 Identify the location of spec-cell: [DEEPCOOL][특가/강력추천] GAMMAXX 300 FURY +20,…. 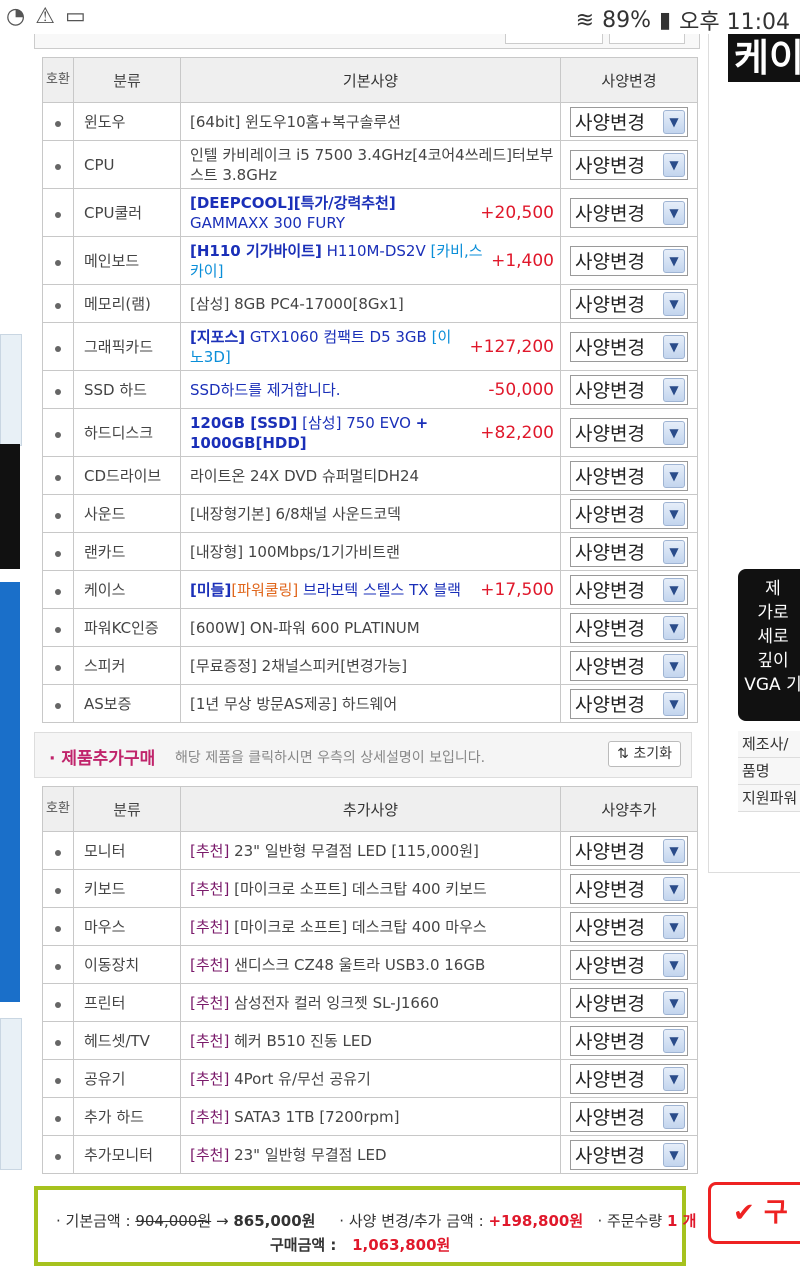
(370, 212).